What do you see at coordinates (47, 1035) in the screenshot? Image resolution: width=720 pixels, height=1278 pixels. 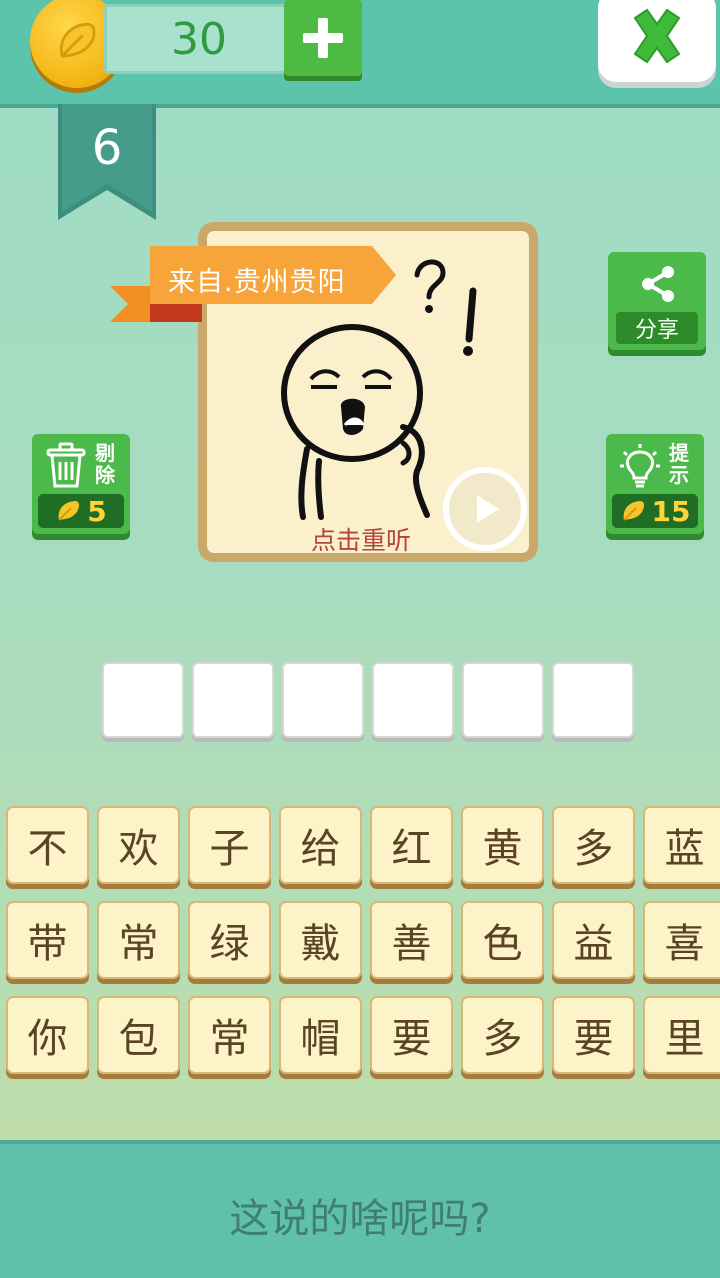 I see `letter-tile: 你` at bounding box center [47, 1035].